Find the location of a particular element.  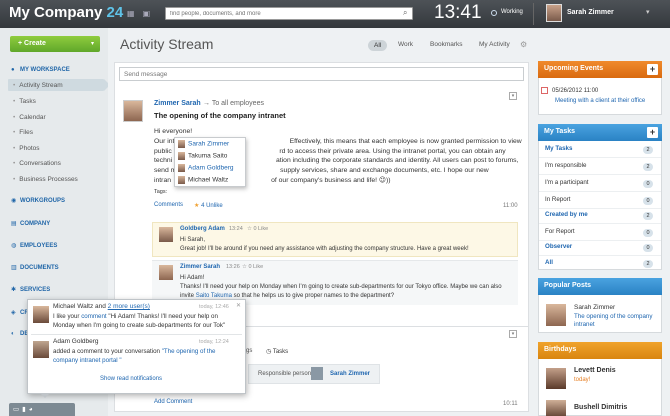

sidebar-item-conversations: • Conversations is located at coordinates (37, 163).